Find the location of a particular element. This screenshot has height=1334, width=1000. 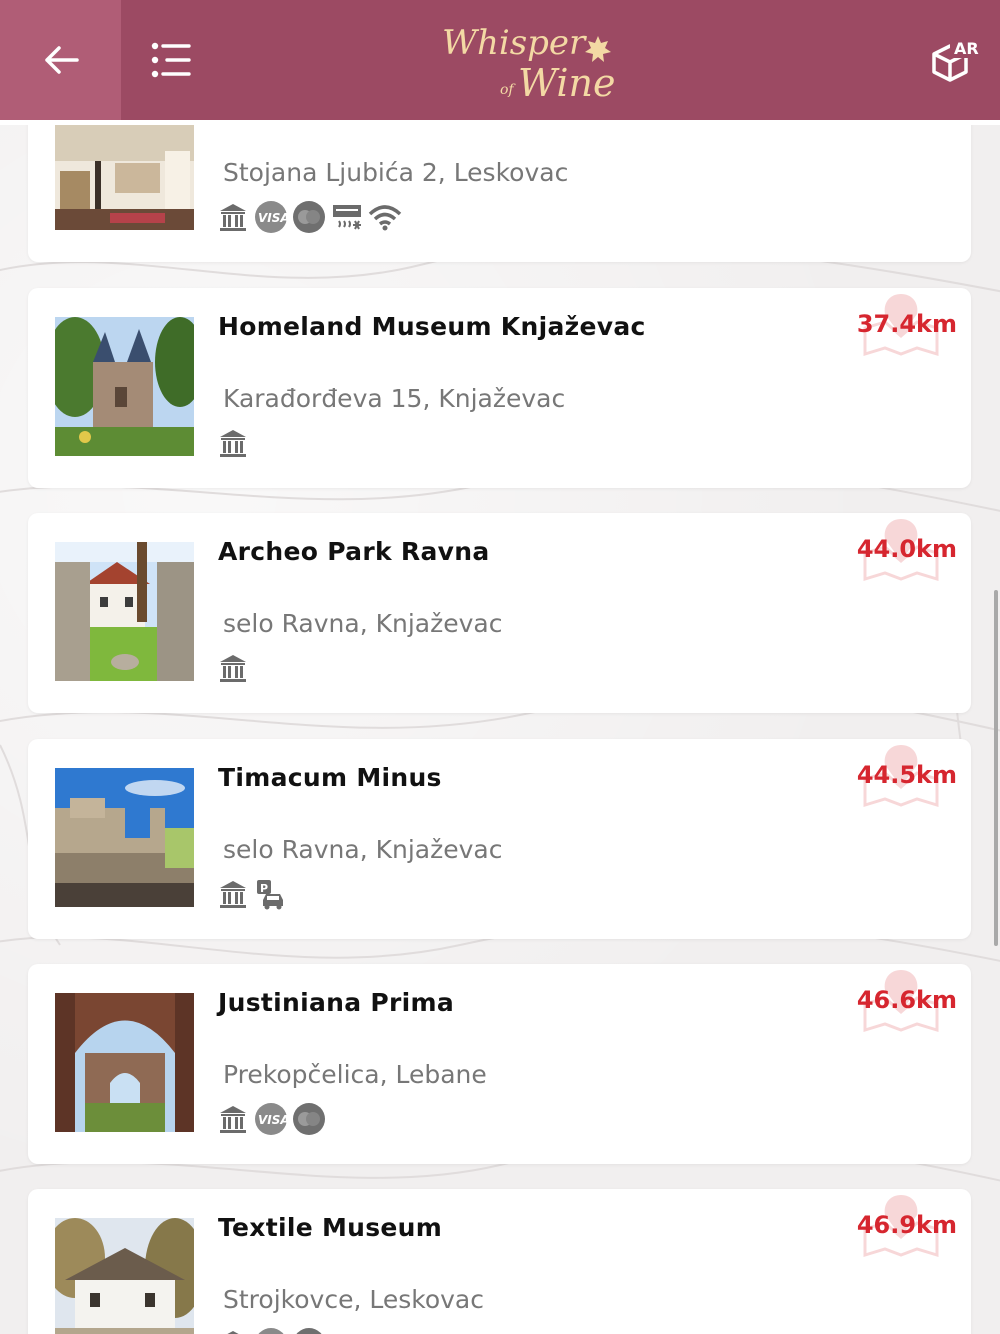

ar-cube-icon: AR is located at coordinates (955, 58).